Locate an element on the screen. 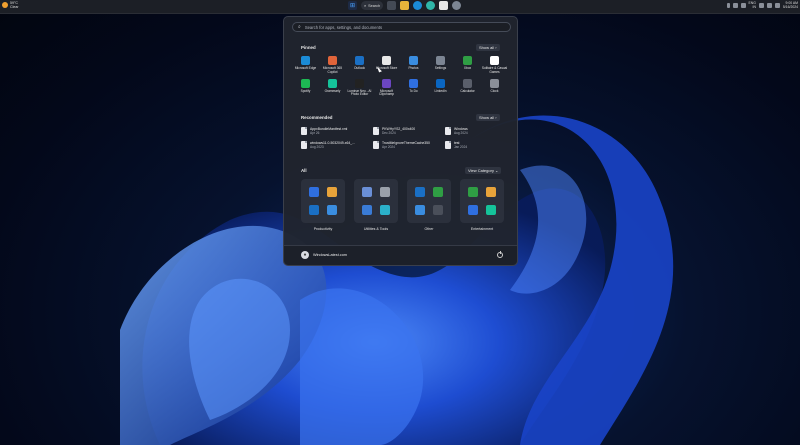 Image resolution: width=800 pixels, height=445 pixels. start-search-box: ⌕ is located at coordinates (401, 27).